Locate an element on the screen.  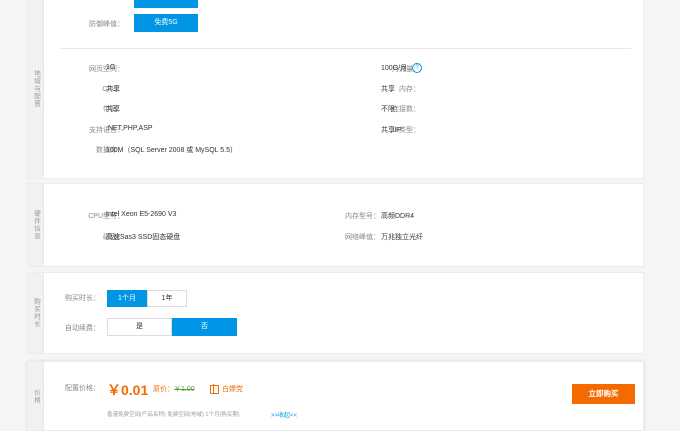
database-value: 100M（SQL Server 2008 或 MySQL 5.5） is located at coordinates (171, 150).